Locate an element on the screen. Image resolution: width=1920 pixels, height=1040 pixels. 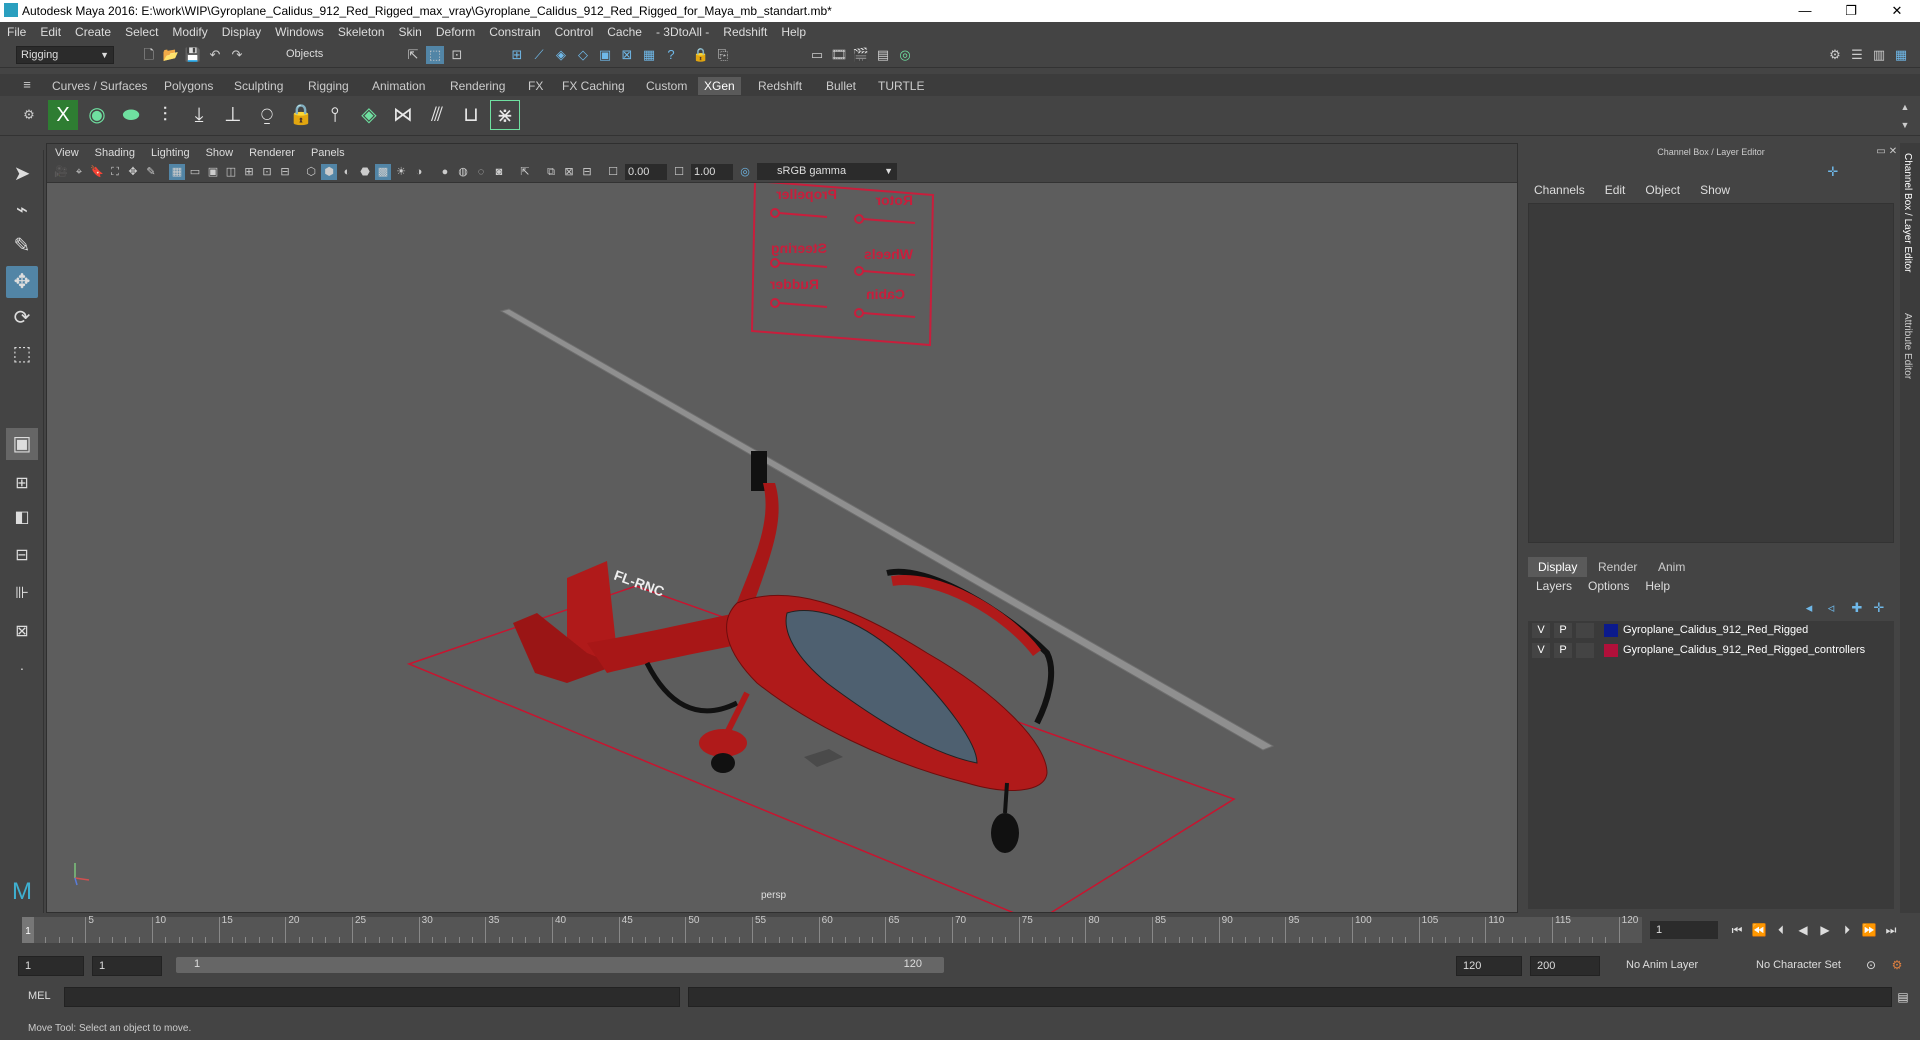
bookmark-icon: 🔖 is located at coordinates (97, 172).